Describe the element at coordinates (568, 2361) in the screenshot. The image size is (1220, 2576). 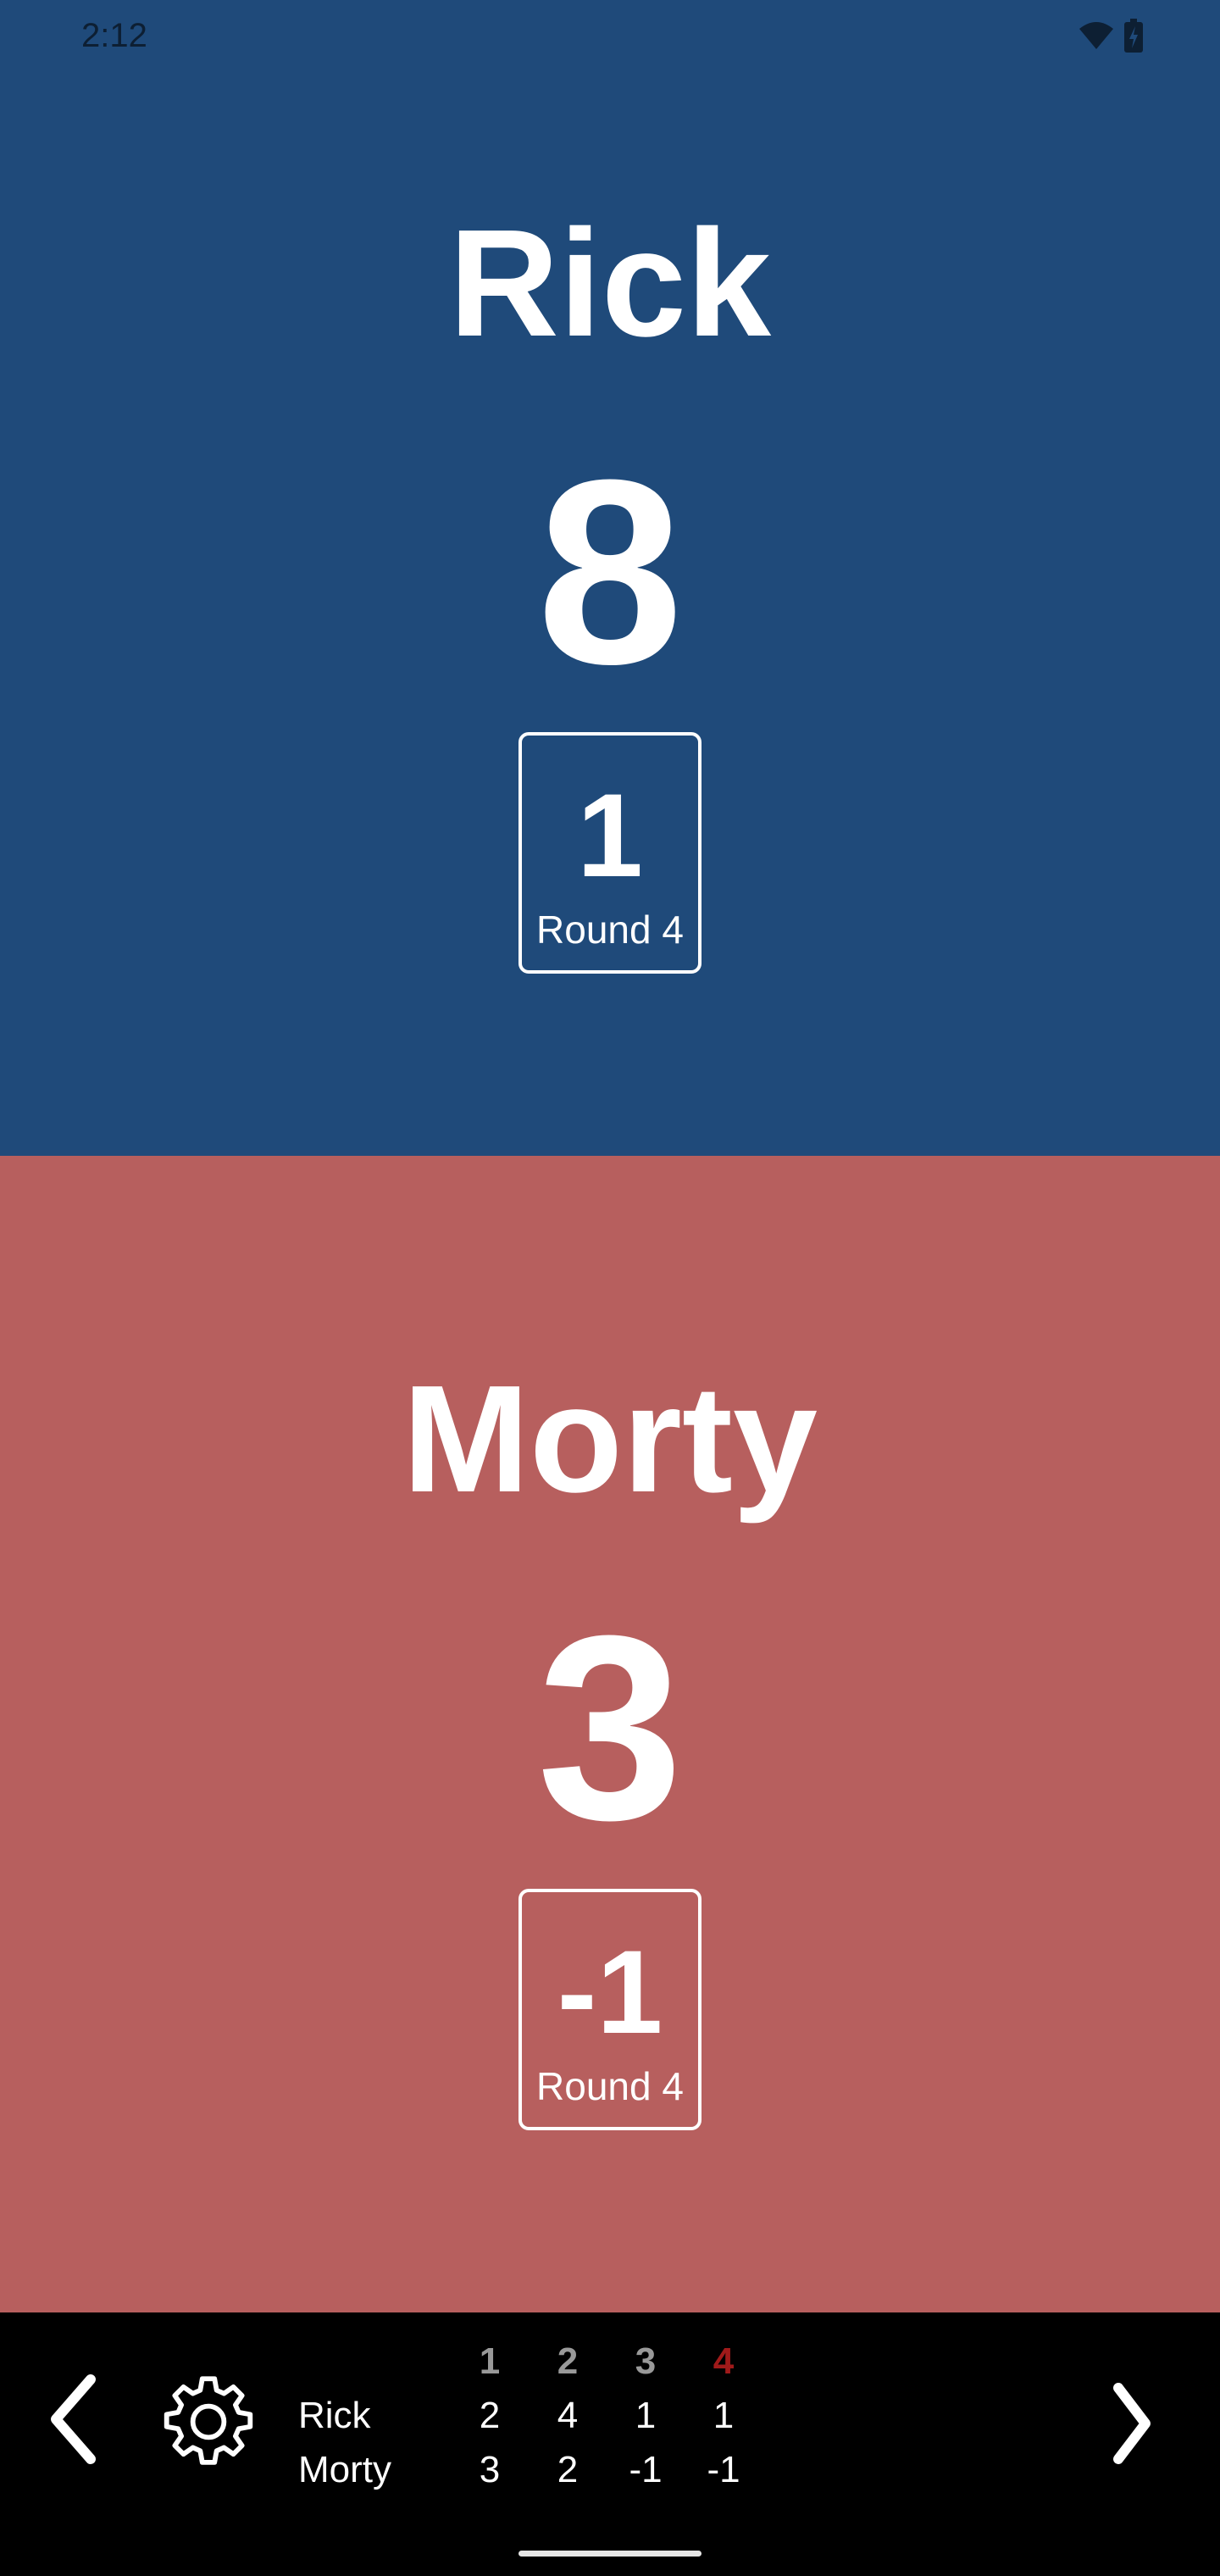
I see `round-header: 2` at that location.